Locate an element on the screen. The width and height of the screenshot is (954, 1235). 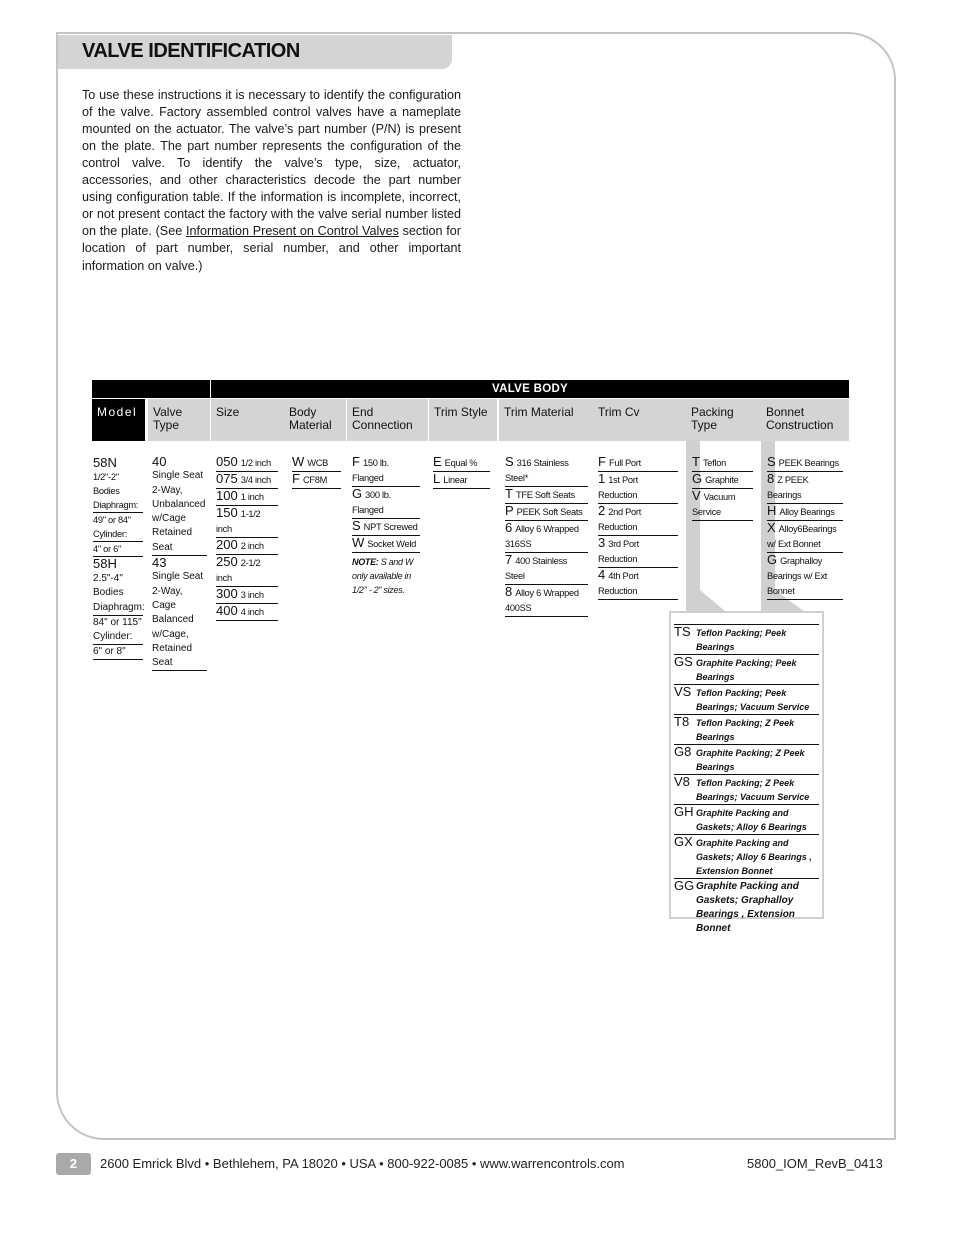
footer-doc-id: 5800_IOM_RevB_0413 is located at coordinates (815, 1163).